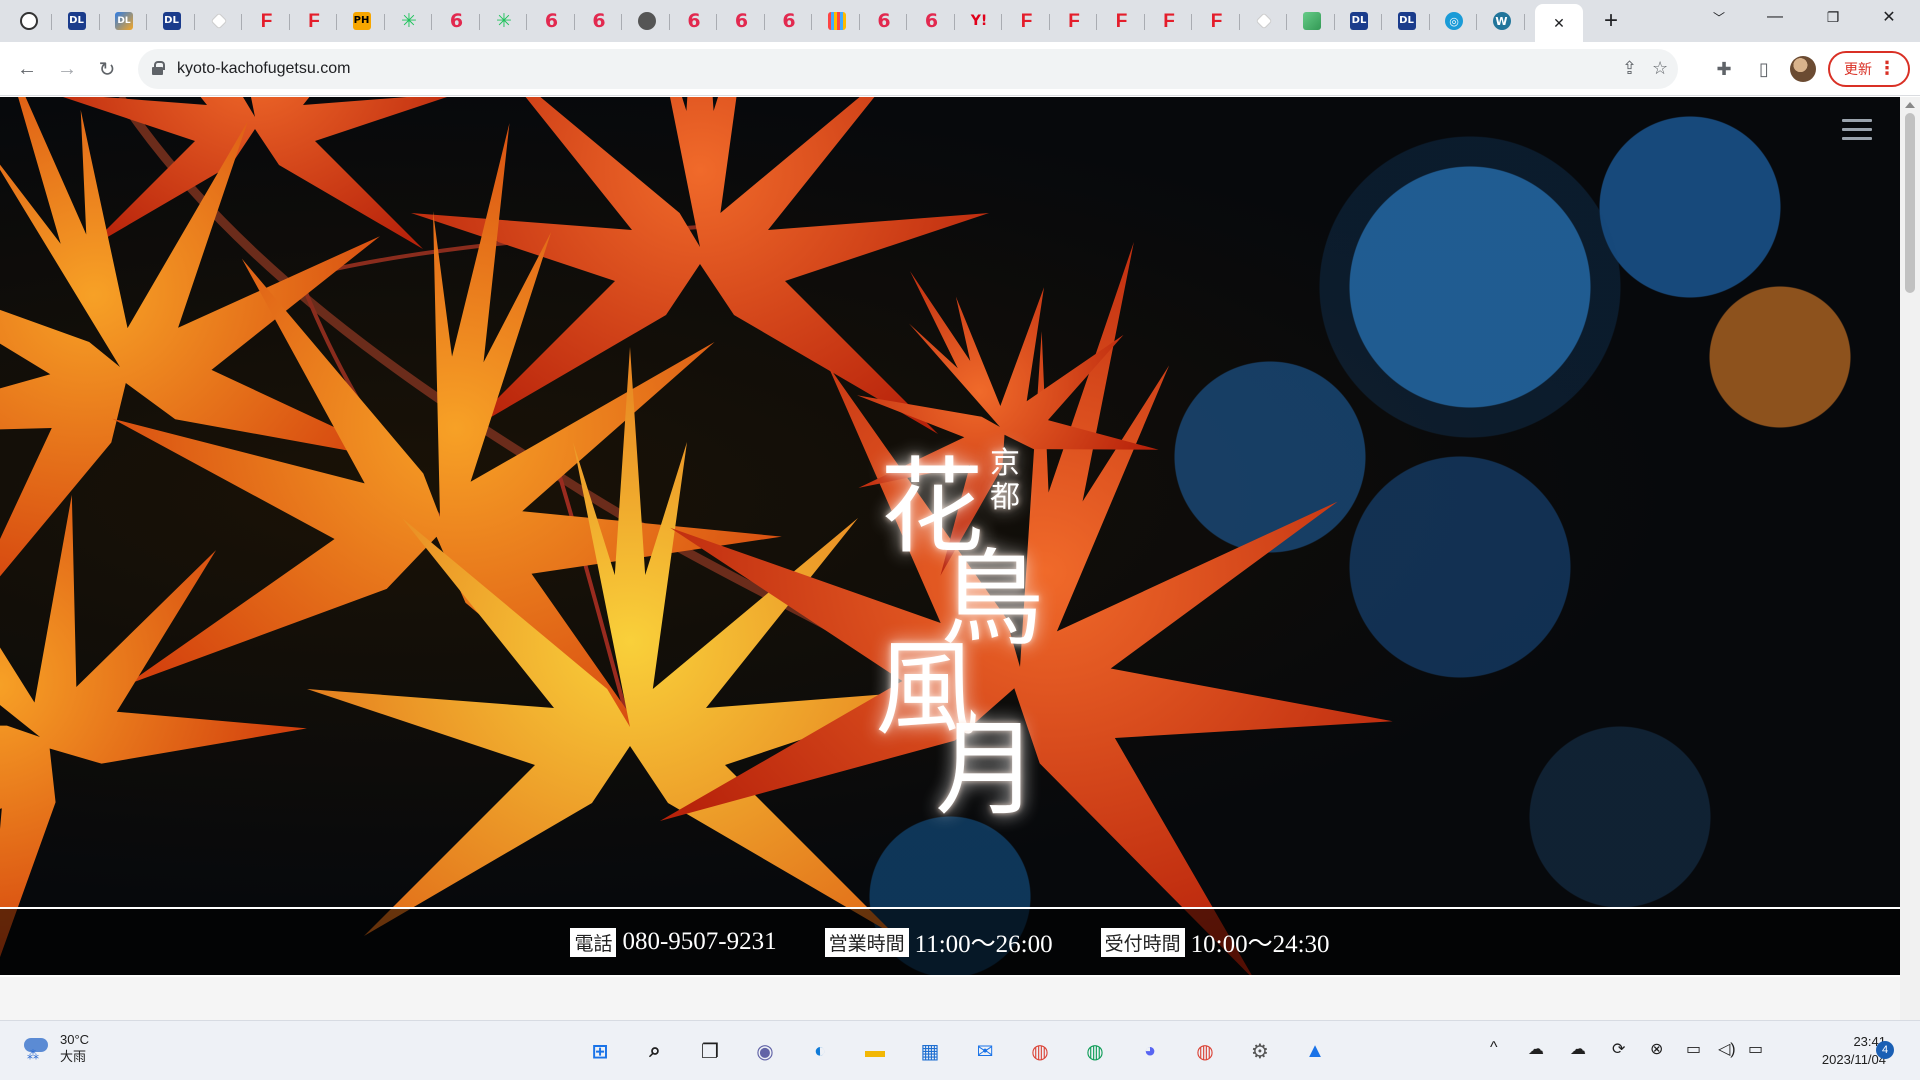 The image size is (1920, 1080). What do you see at coordinates (1656, 1049) in the screenshot?
I see `close-circle-icon: ⊗` at bounding box center [1656, 1049].